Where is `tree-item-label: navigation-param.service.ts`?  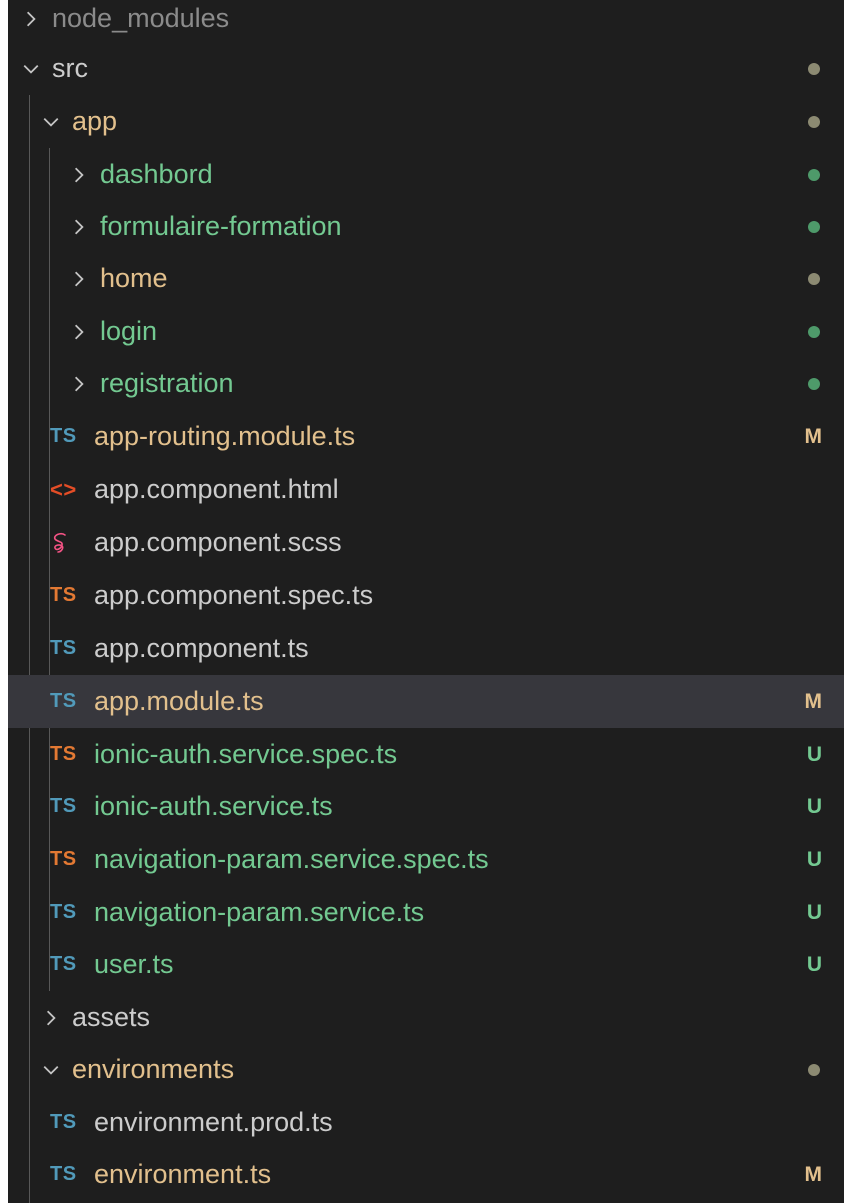
tree-item-label: navigation-param.service.ts is located at coordinates (259, 912).